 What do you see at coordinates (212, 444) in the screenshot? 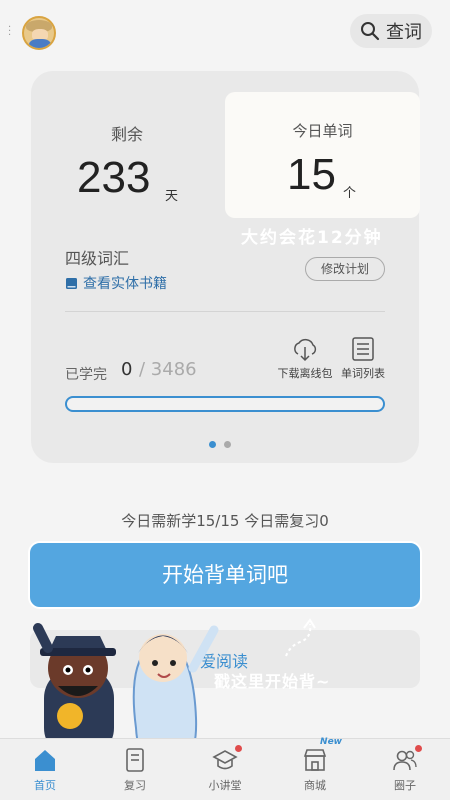
I see `pager-dot-active` at bounding box center [212, 444].